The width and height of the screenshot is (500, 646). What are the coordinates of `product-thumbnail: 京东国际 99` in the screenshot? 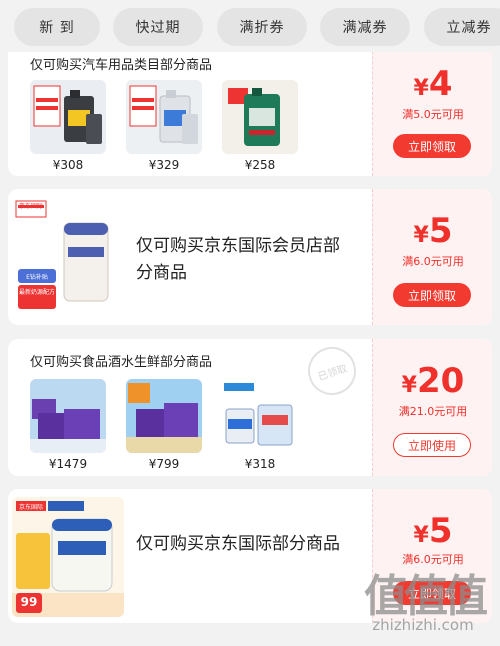 It's located at (68, 557).